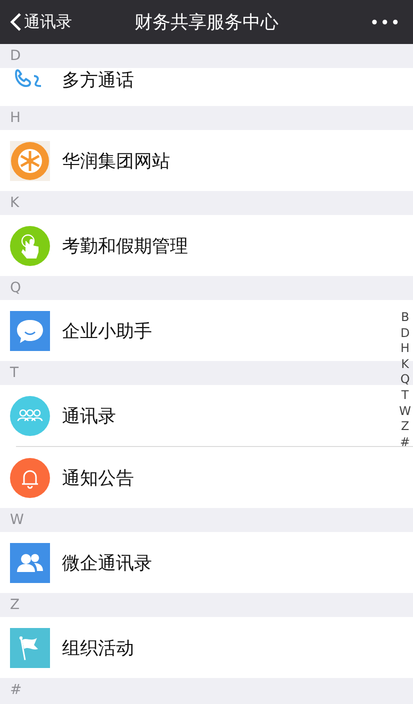 The width and height of the screenshot is (413, 704). I want to click on contact-name: 通知公告, so click(98, 478).